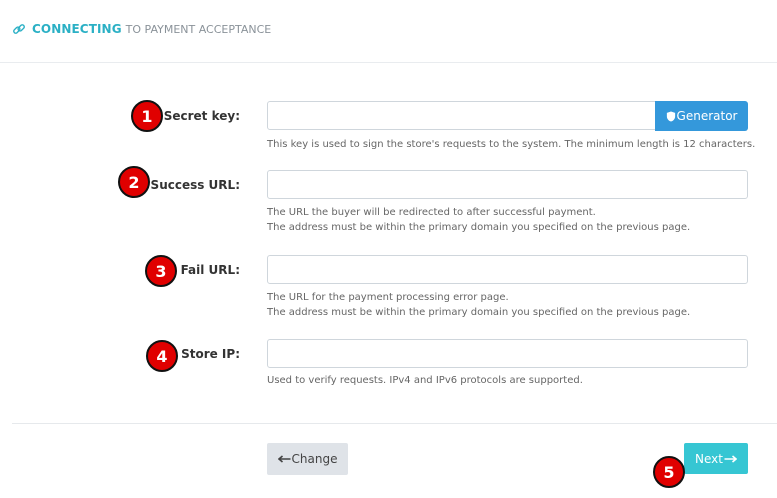 Image resolution: width=777 pixels, height=498 pixels. What do you see at coordinates (77, 29) in the screenshot?
I see `page-title: CONNECTING` at bounding box center [77, 29].